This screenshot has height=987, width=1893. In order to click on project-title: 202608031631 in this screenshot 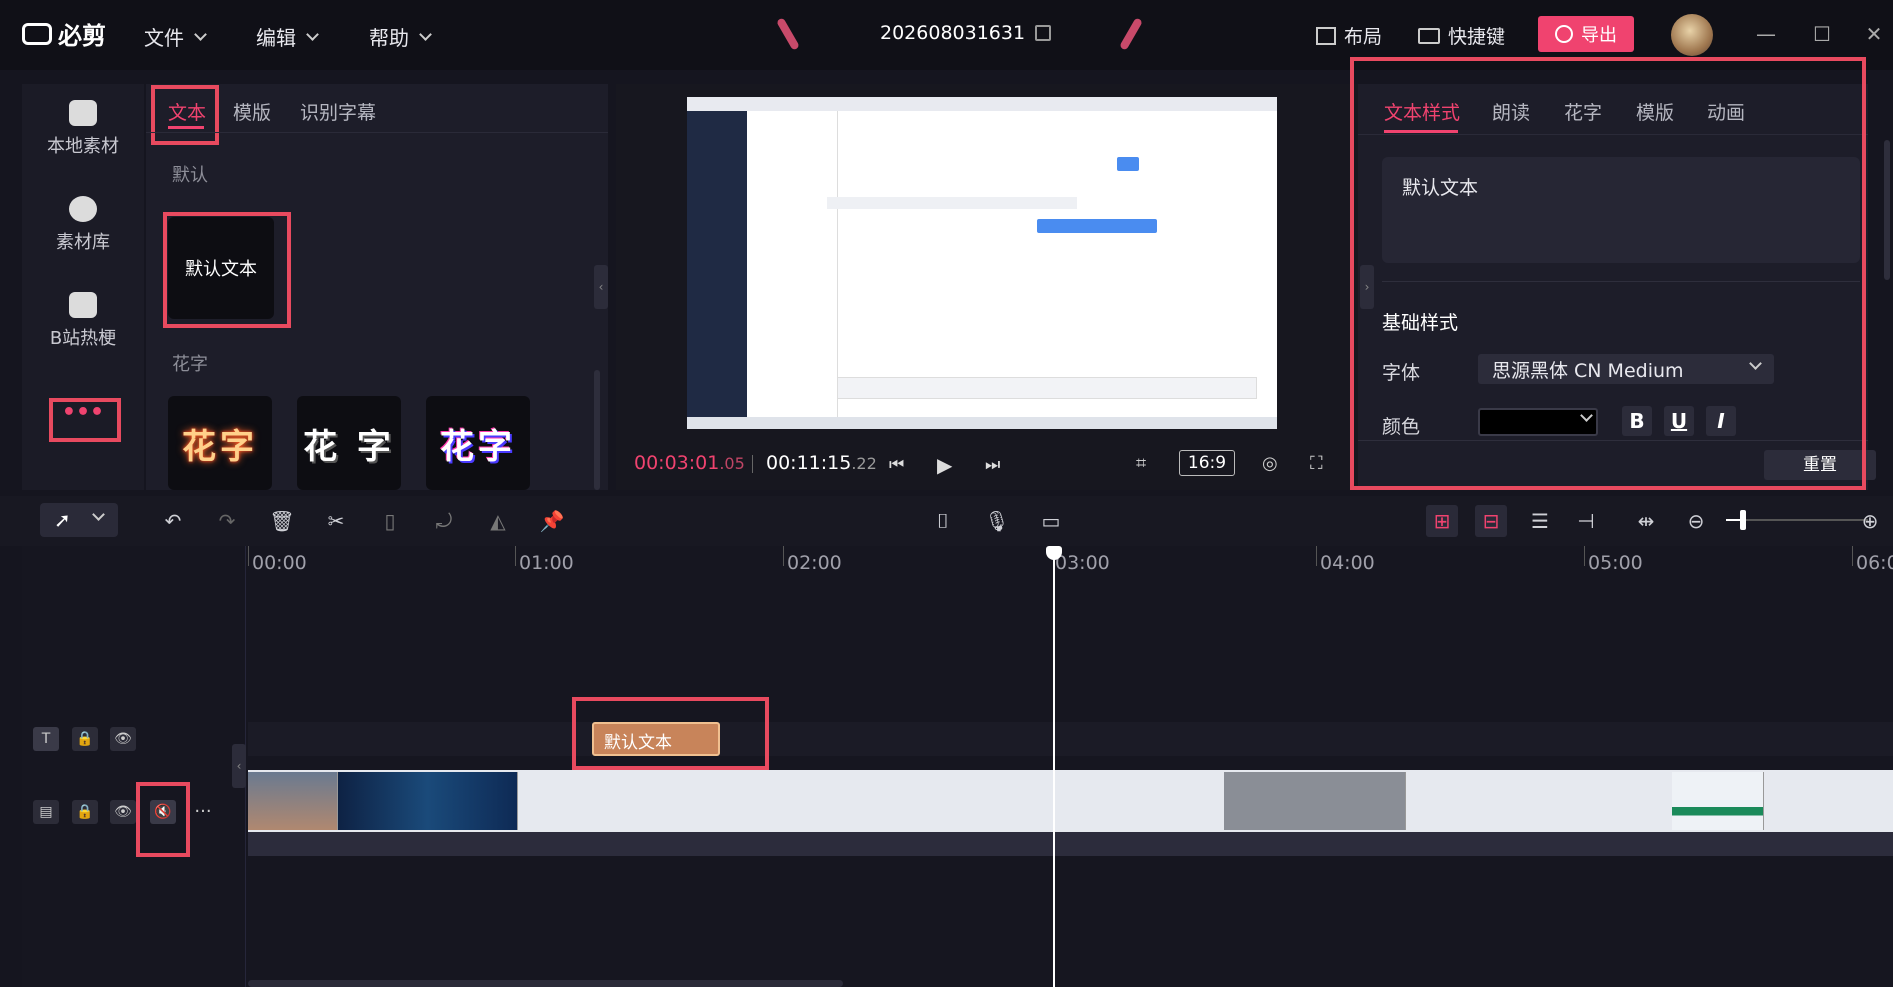, I will do `click(966, 33)`.